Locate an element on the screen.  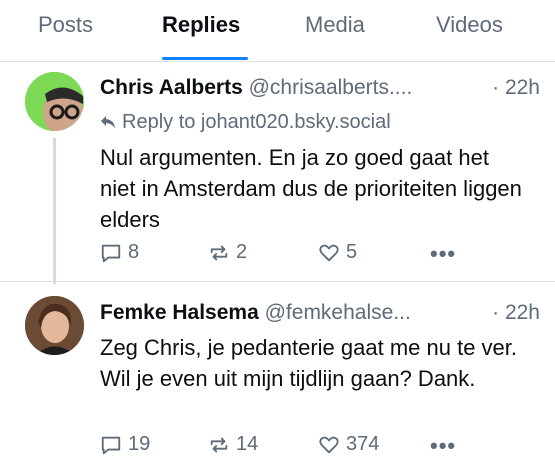
tab-posts: Posts is located at coordinates (65, 25).